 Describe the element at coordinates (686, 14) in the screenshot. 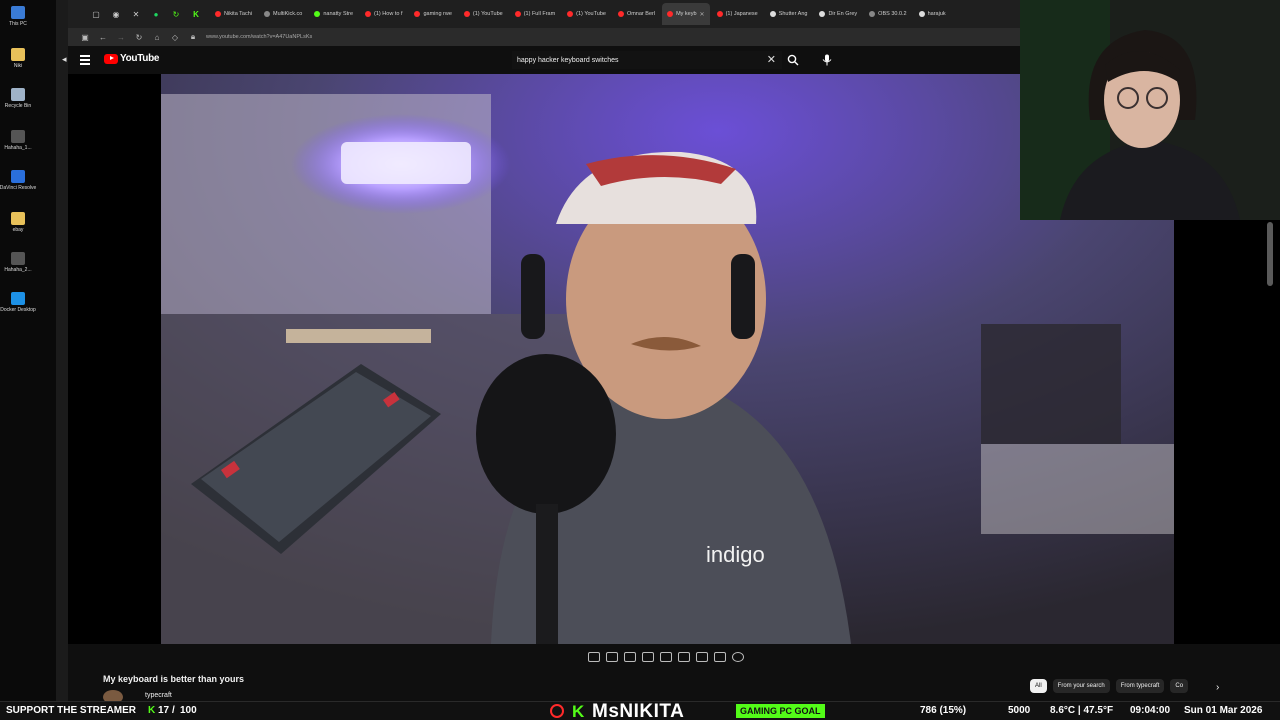

I see `browser-tab: My keyb ✕` at that location.